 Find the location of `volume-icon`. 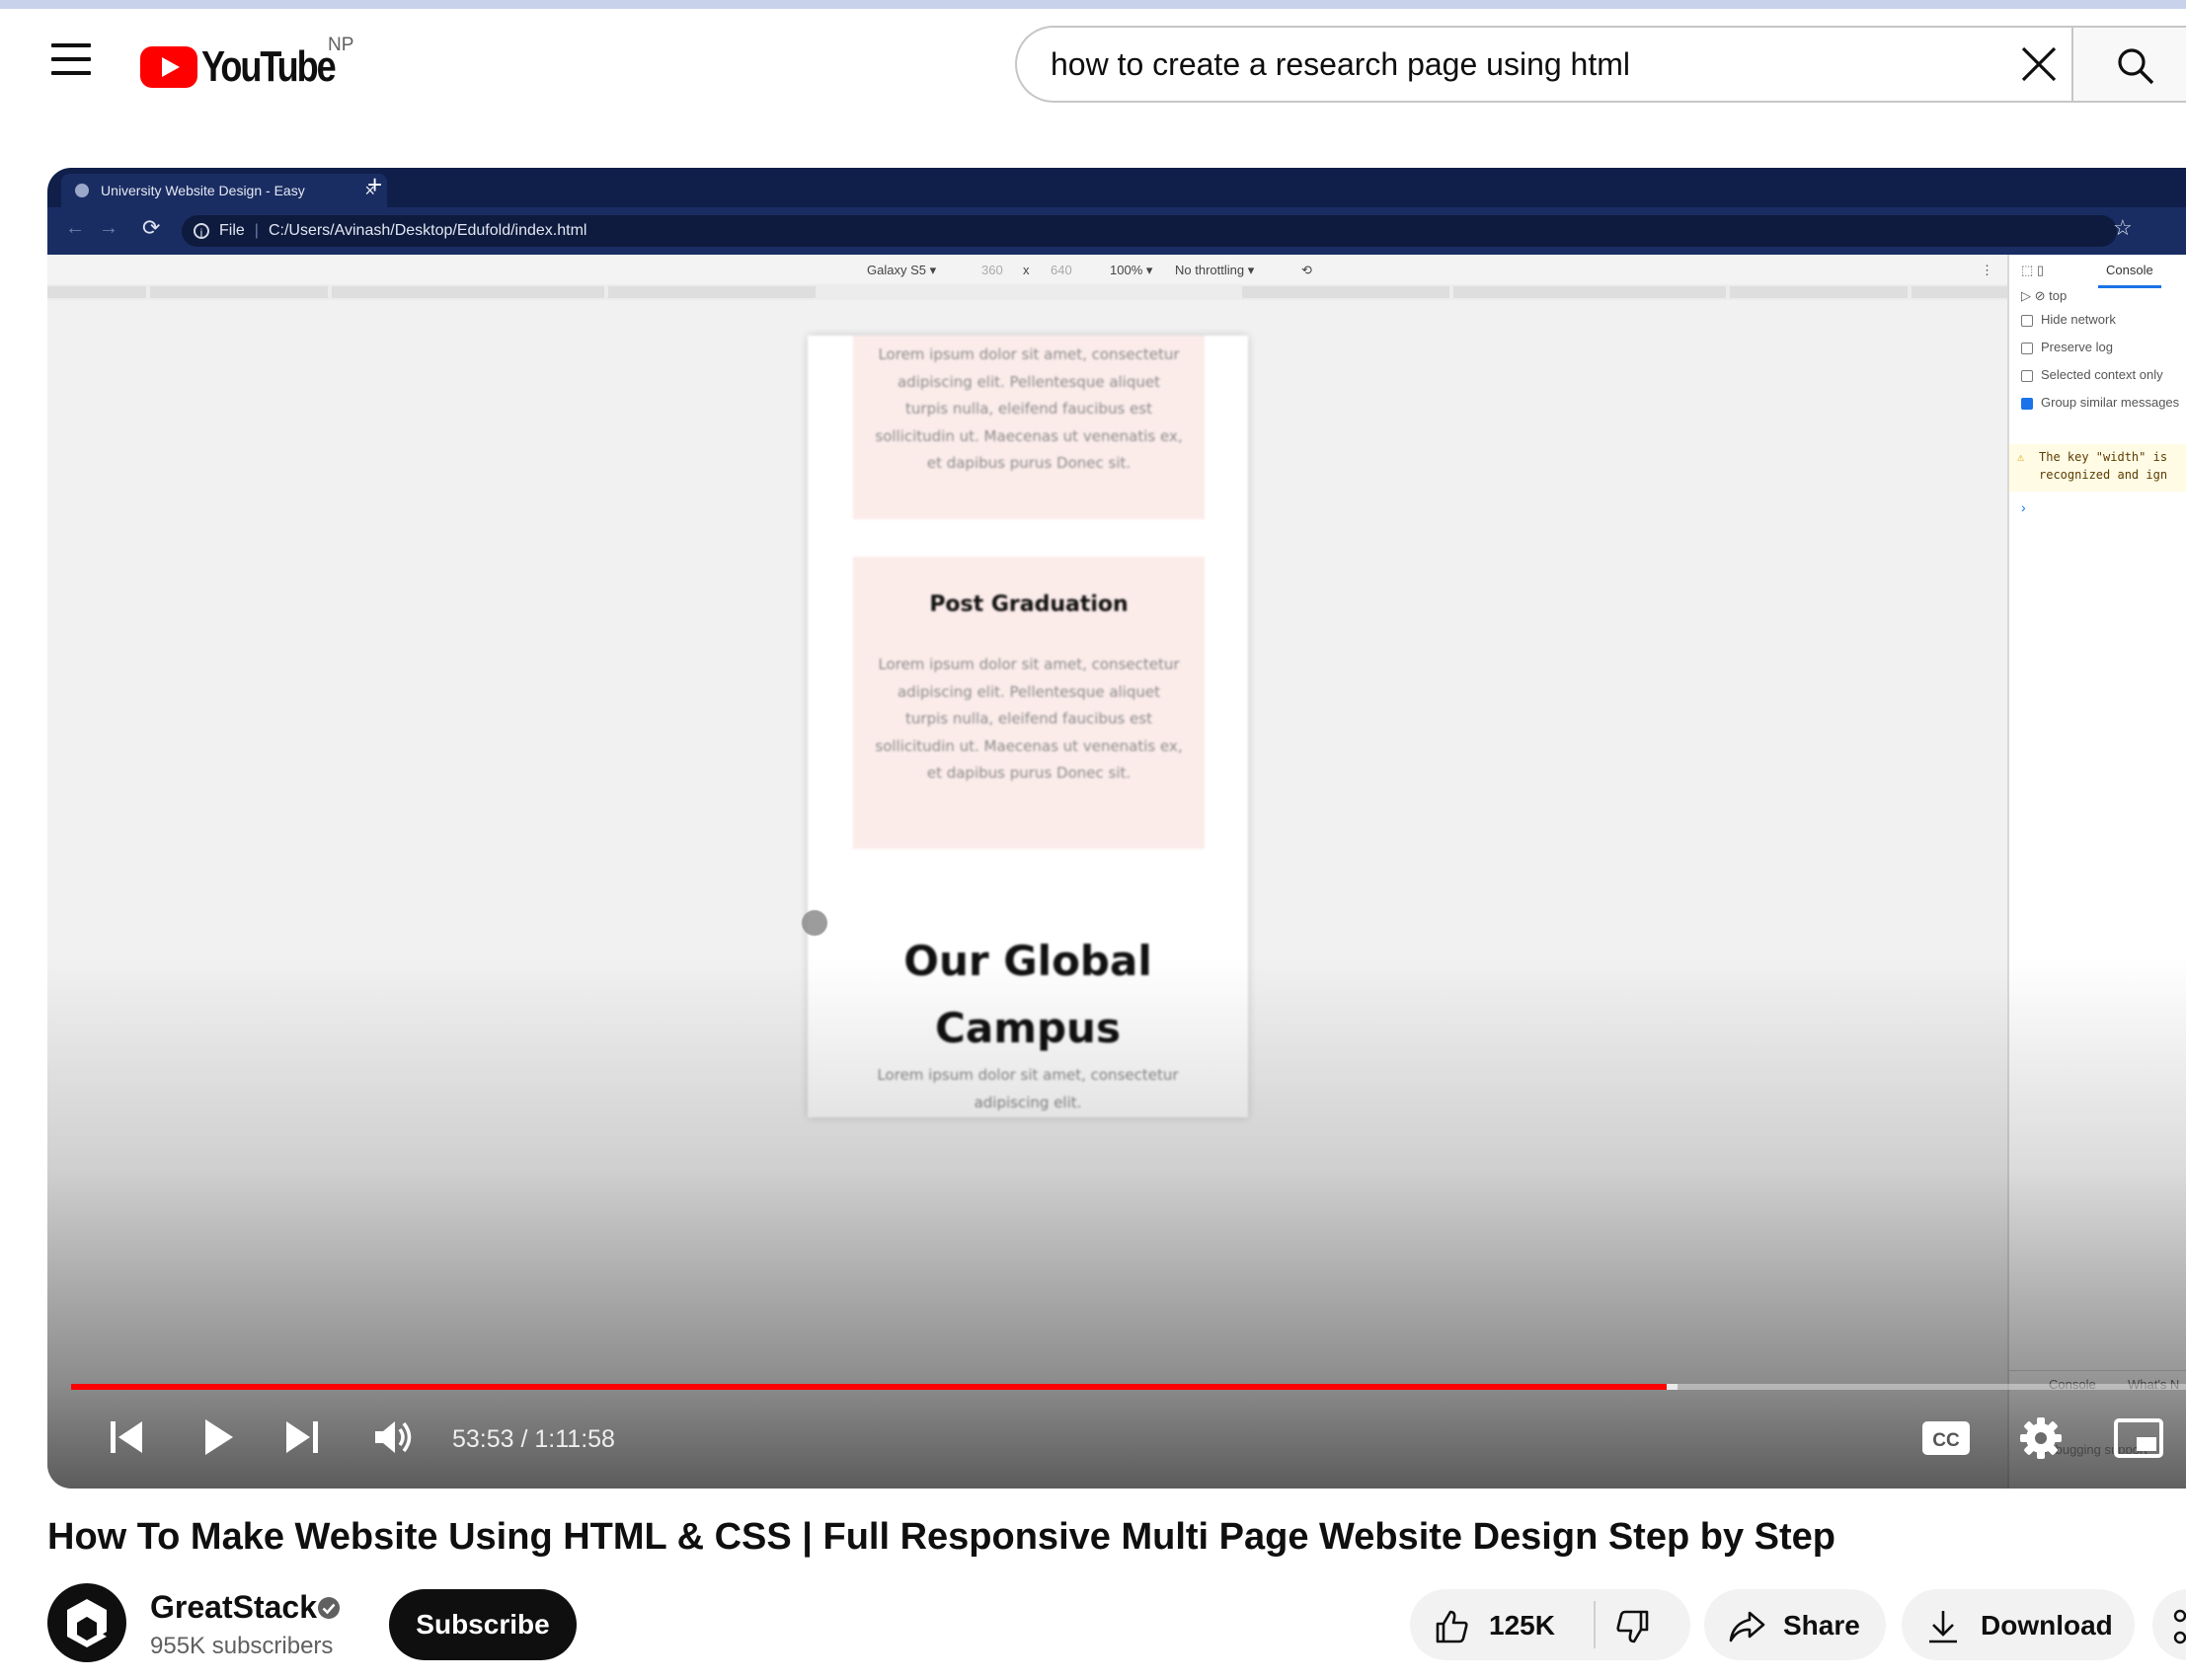

volume-icon is located at coordinates (393, 1437).